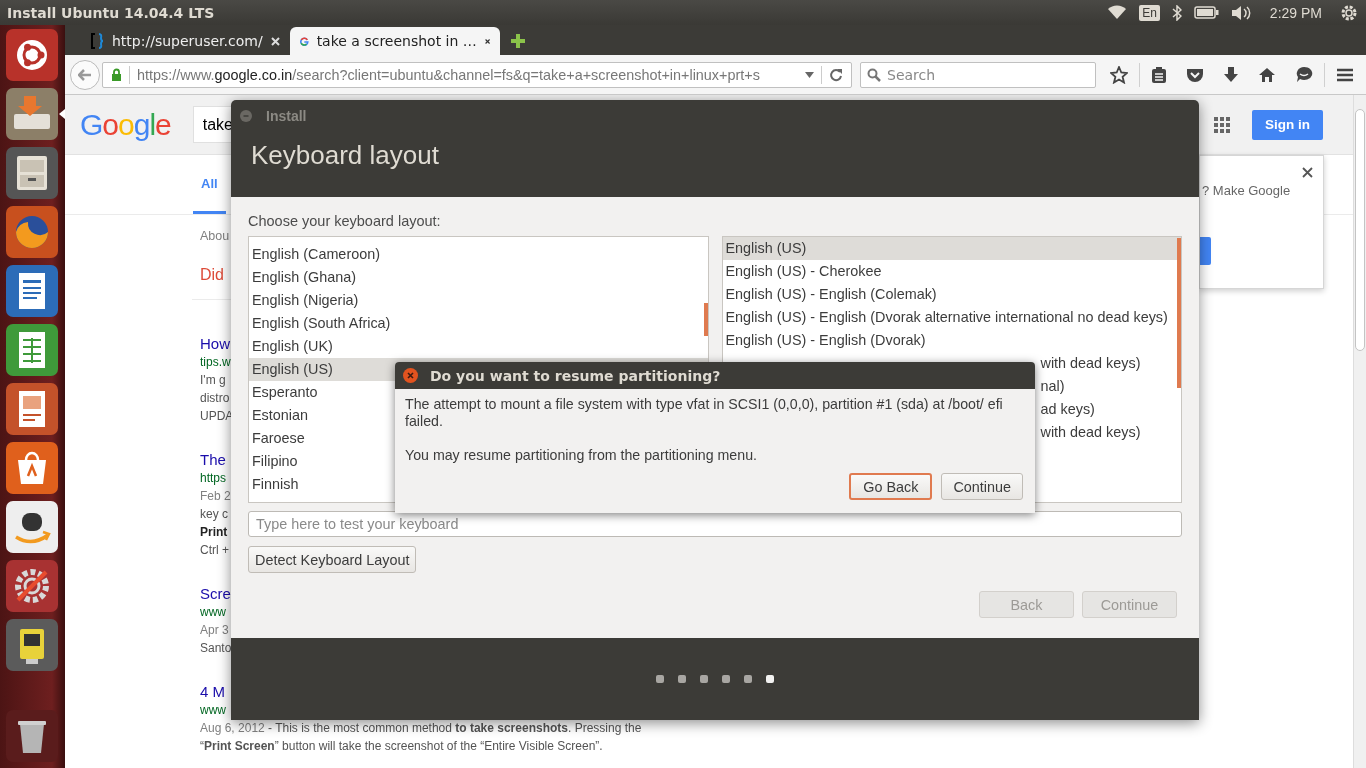 Image resolution: width=1366 pixels, height=768 pixels. I want to click on logo: Google, so click(125, 124).